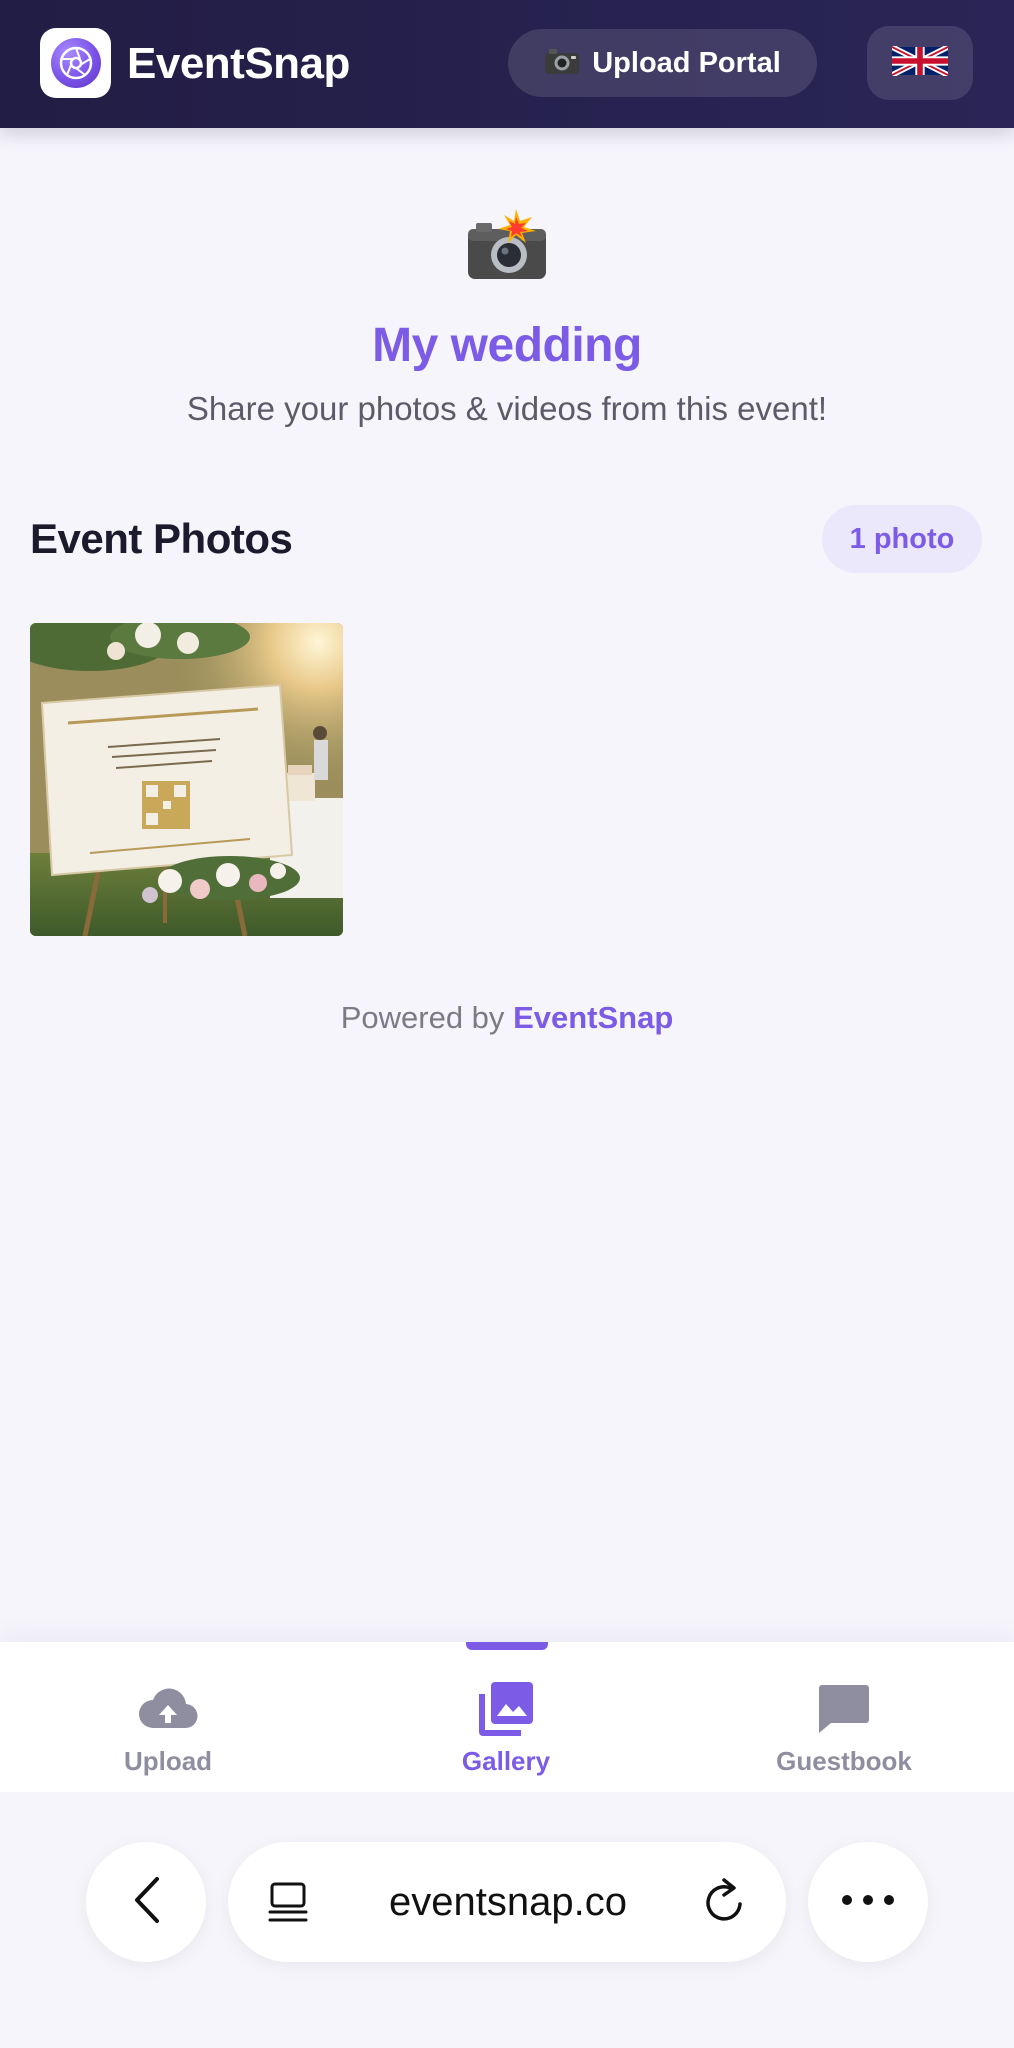 Image resolution: width=1014 pixels, height=2048 pixels. Describe the element at coordinates (844, 1761) in the screenshot. I see `nav-guestbook-label: Guestbook` at that location.